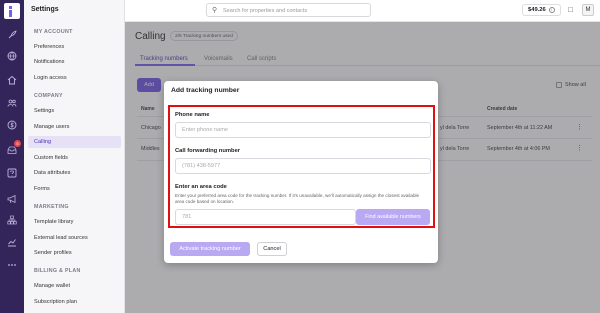  Describe the element at coordinates (74, 238) in the screenshot. I see `sidebar-item-external-lead-sources: External lead sources` at that location.